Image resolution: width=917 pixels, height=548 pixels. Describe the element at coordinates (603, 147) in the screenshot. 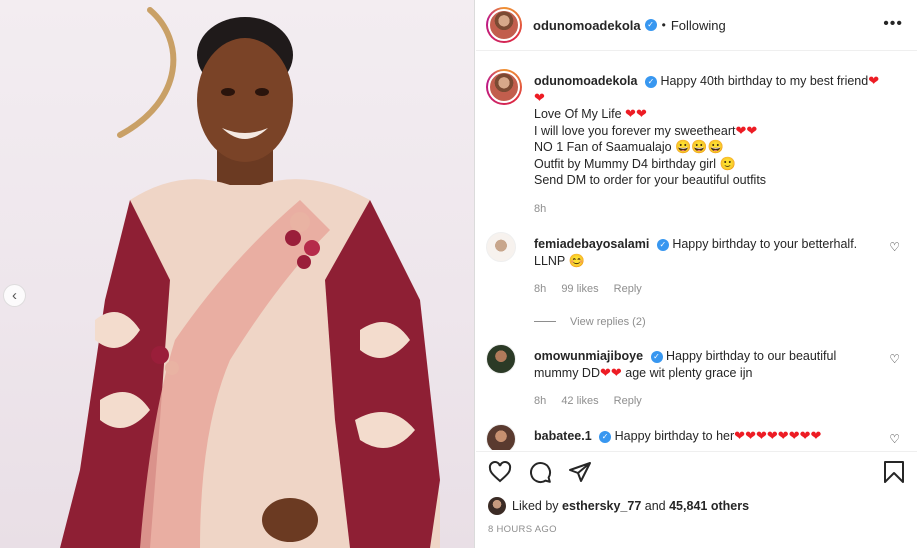

I see `caption-line-4: NO 1 Fan of Saamualajo` at that location.